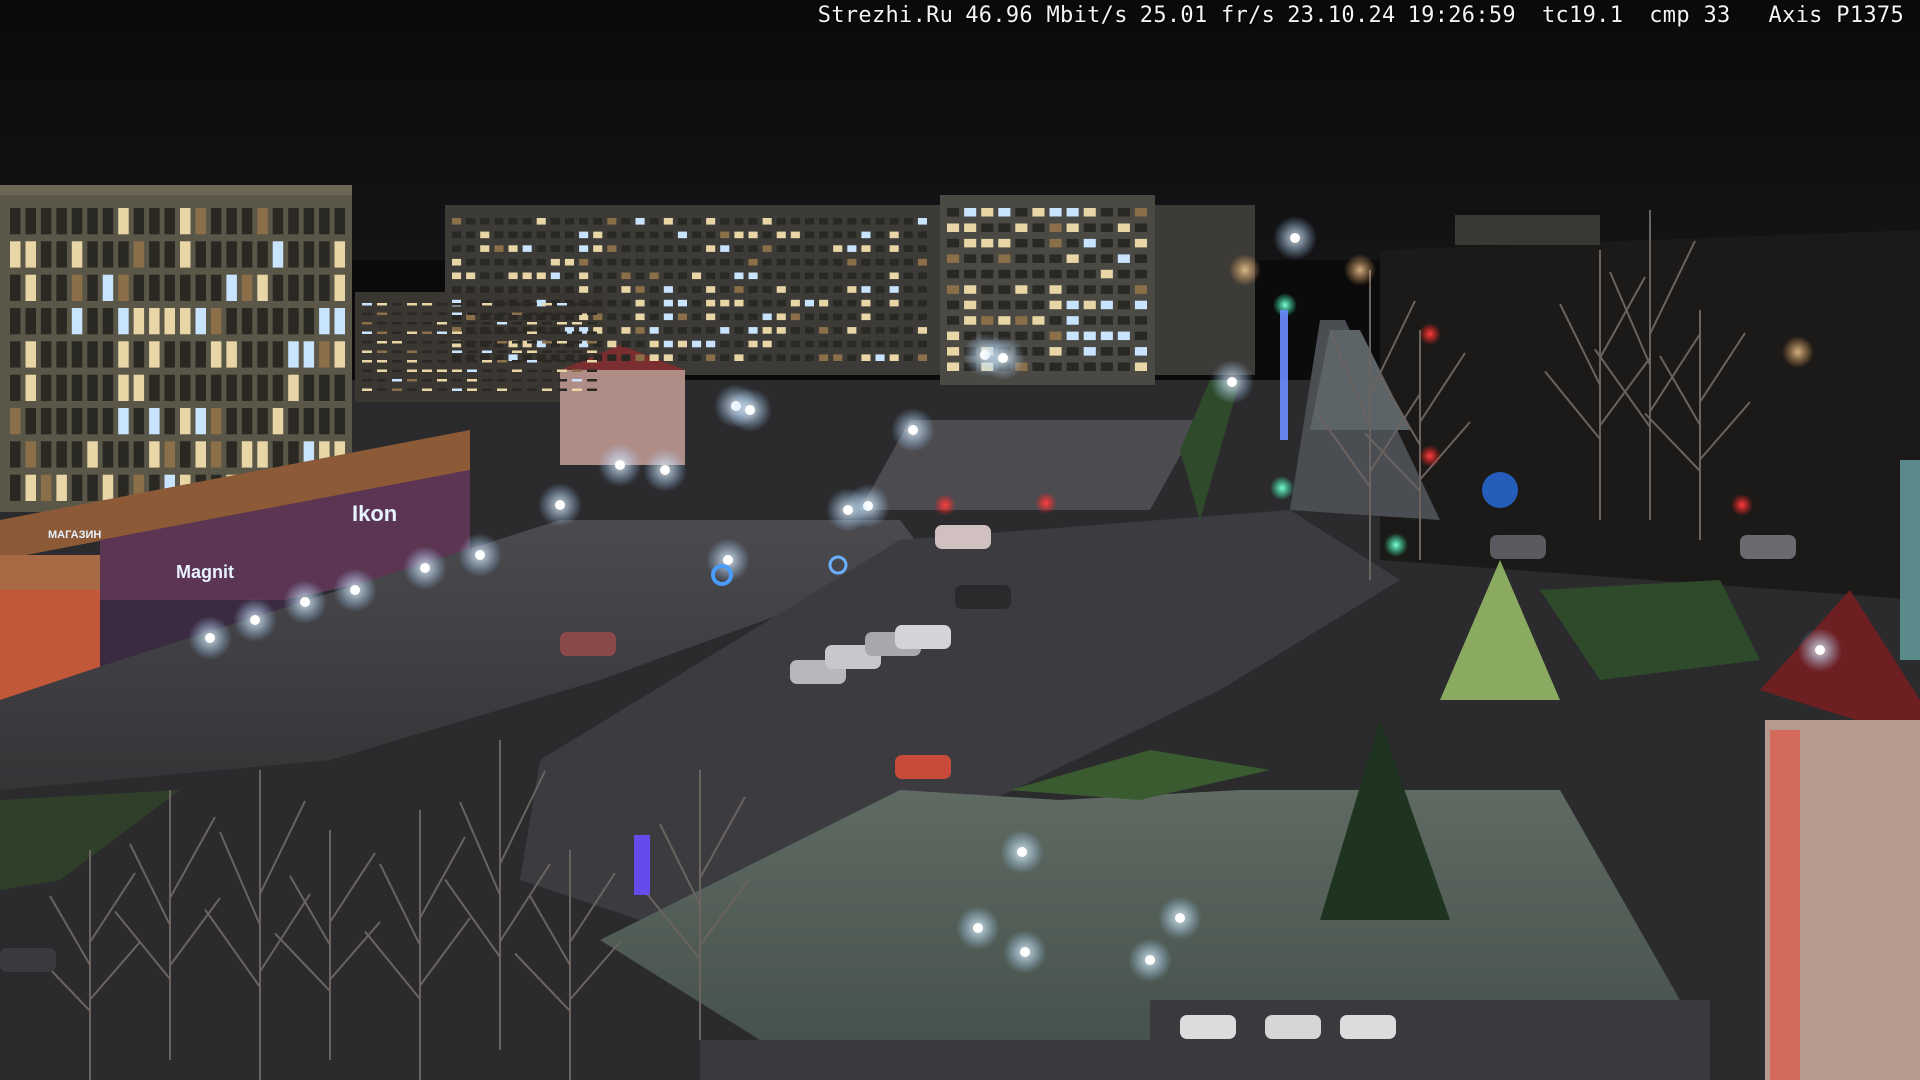 The width and height of the screenshot is (1920, 1080). What do you see at coordinates (1430, 334) in the screenshot?
I see `traffic-light-red` at bounding box center [1430, 334].